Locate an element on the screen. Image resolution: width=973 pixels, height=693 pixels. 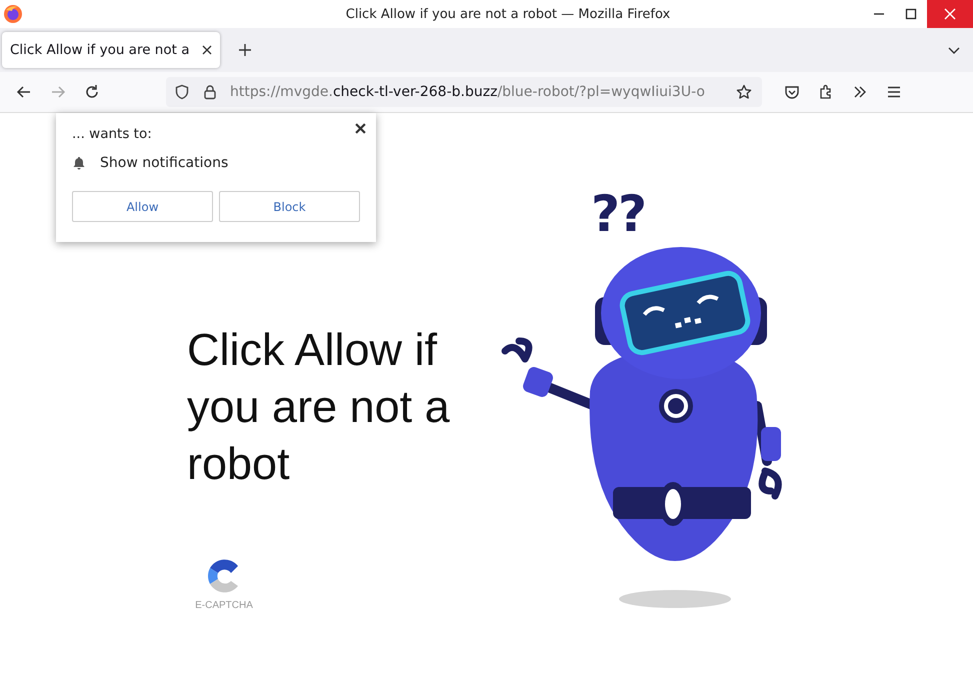
question-marks: ?? is located at coordinates (618, 214).